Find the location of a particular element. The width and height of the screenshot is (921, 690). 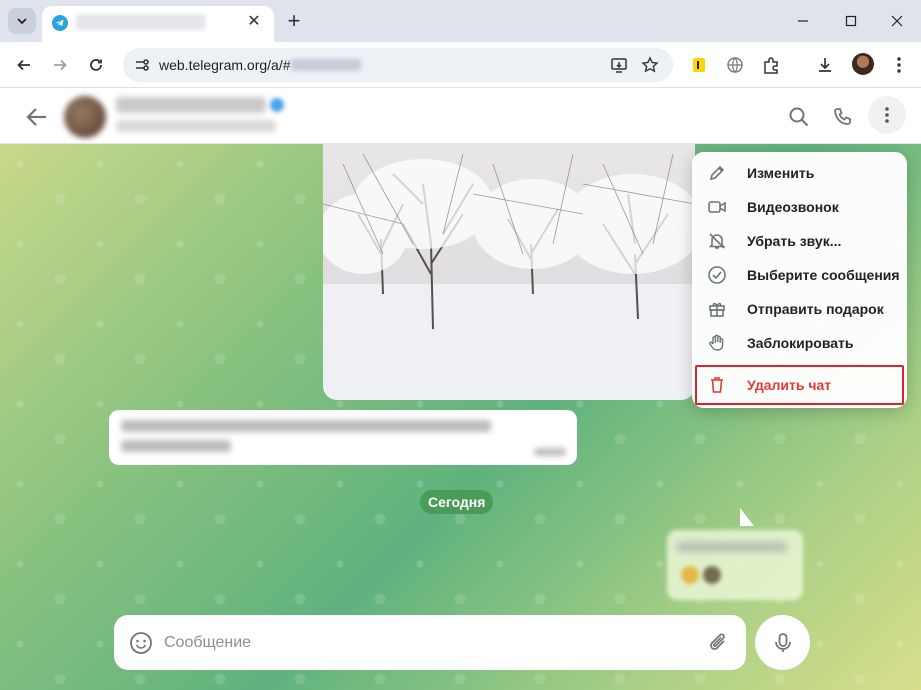

more-options-button is located at coordinates (887, 115).